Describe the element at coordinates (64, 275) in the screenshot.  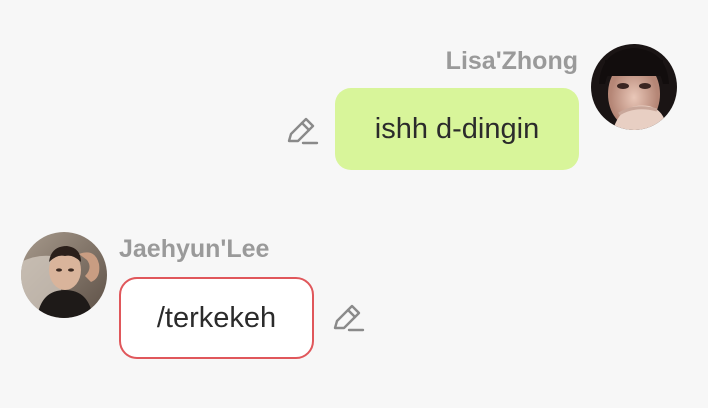
I see `avatar-jaehyun` at that location.